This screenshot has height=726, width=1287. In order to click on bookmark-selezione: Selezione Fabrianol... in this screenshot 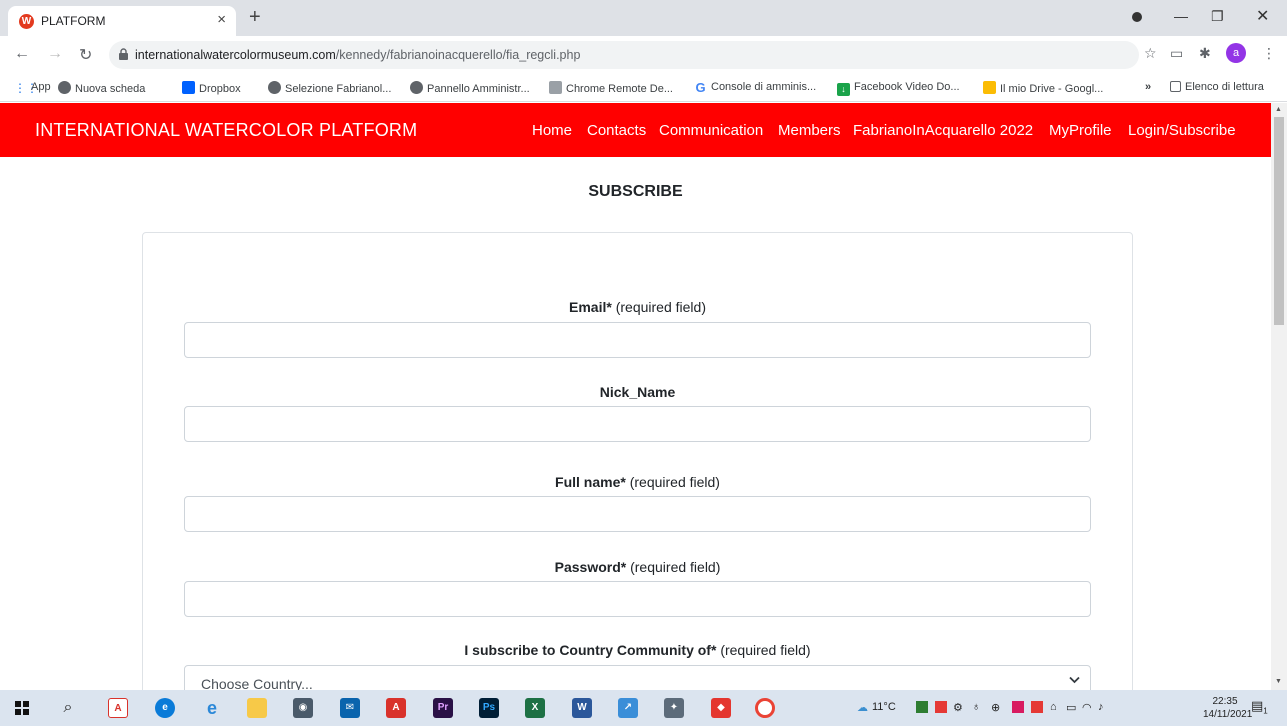, I will do `click(329, 88)`.